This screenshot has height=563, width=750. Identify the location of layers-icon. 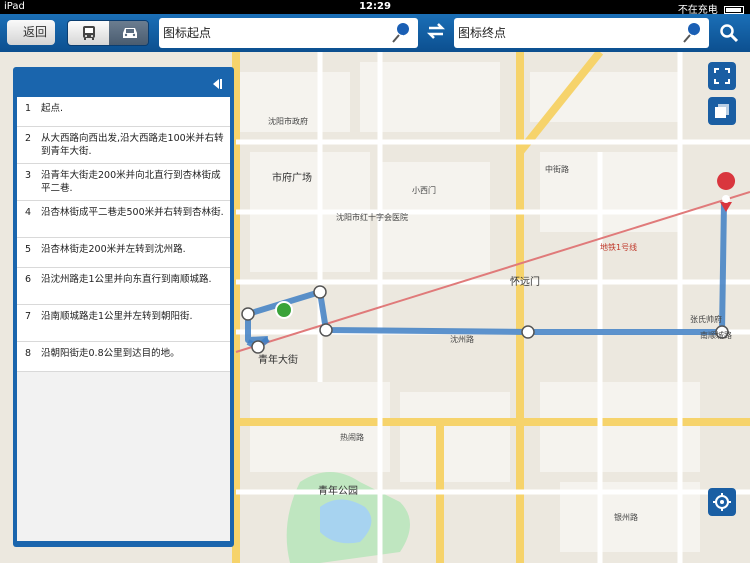
(722, 111).